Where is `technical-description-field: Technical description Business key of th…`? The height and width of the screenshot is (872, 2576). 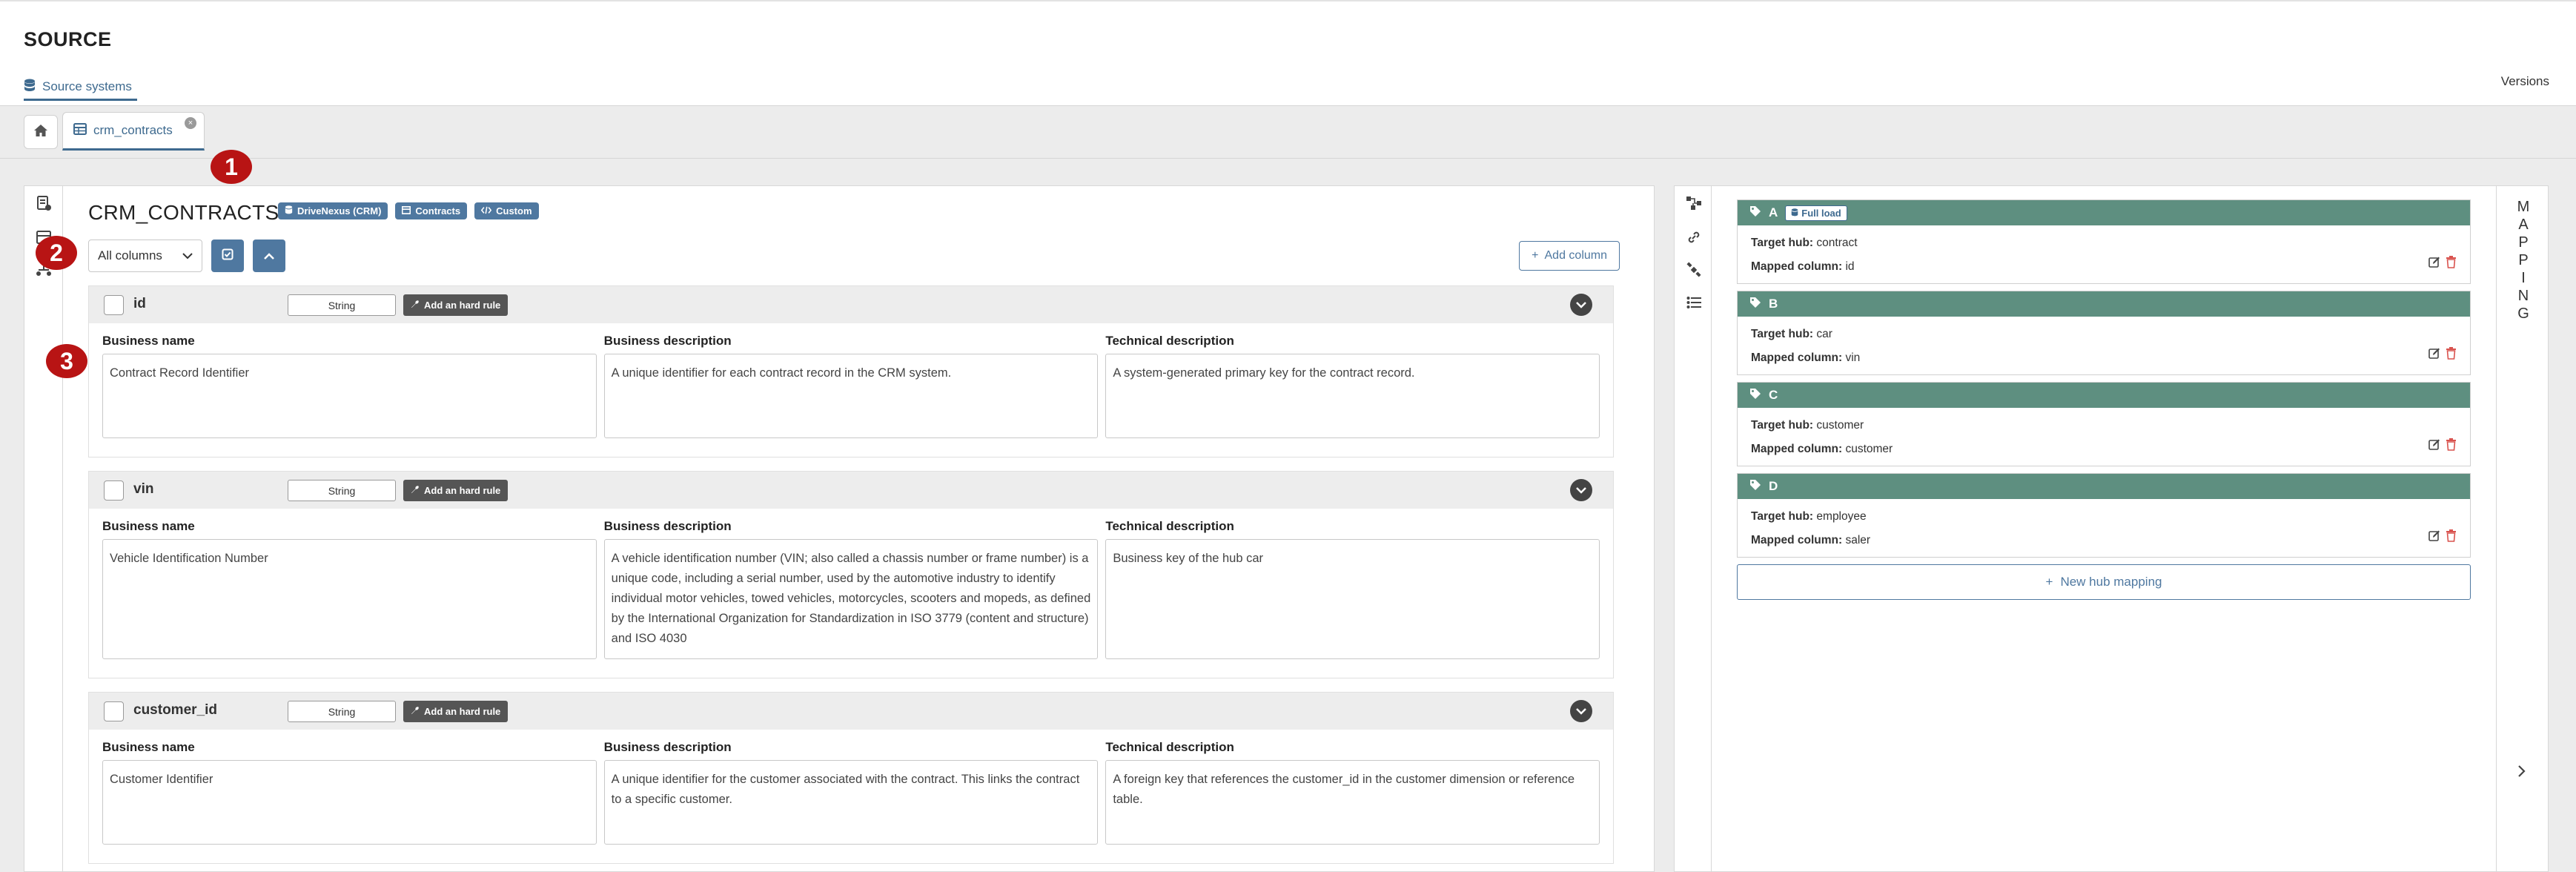
technical-description-field: Technical description Business key of th… is located at coordinates (1352, 589).